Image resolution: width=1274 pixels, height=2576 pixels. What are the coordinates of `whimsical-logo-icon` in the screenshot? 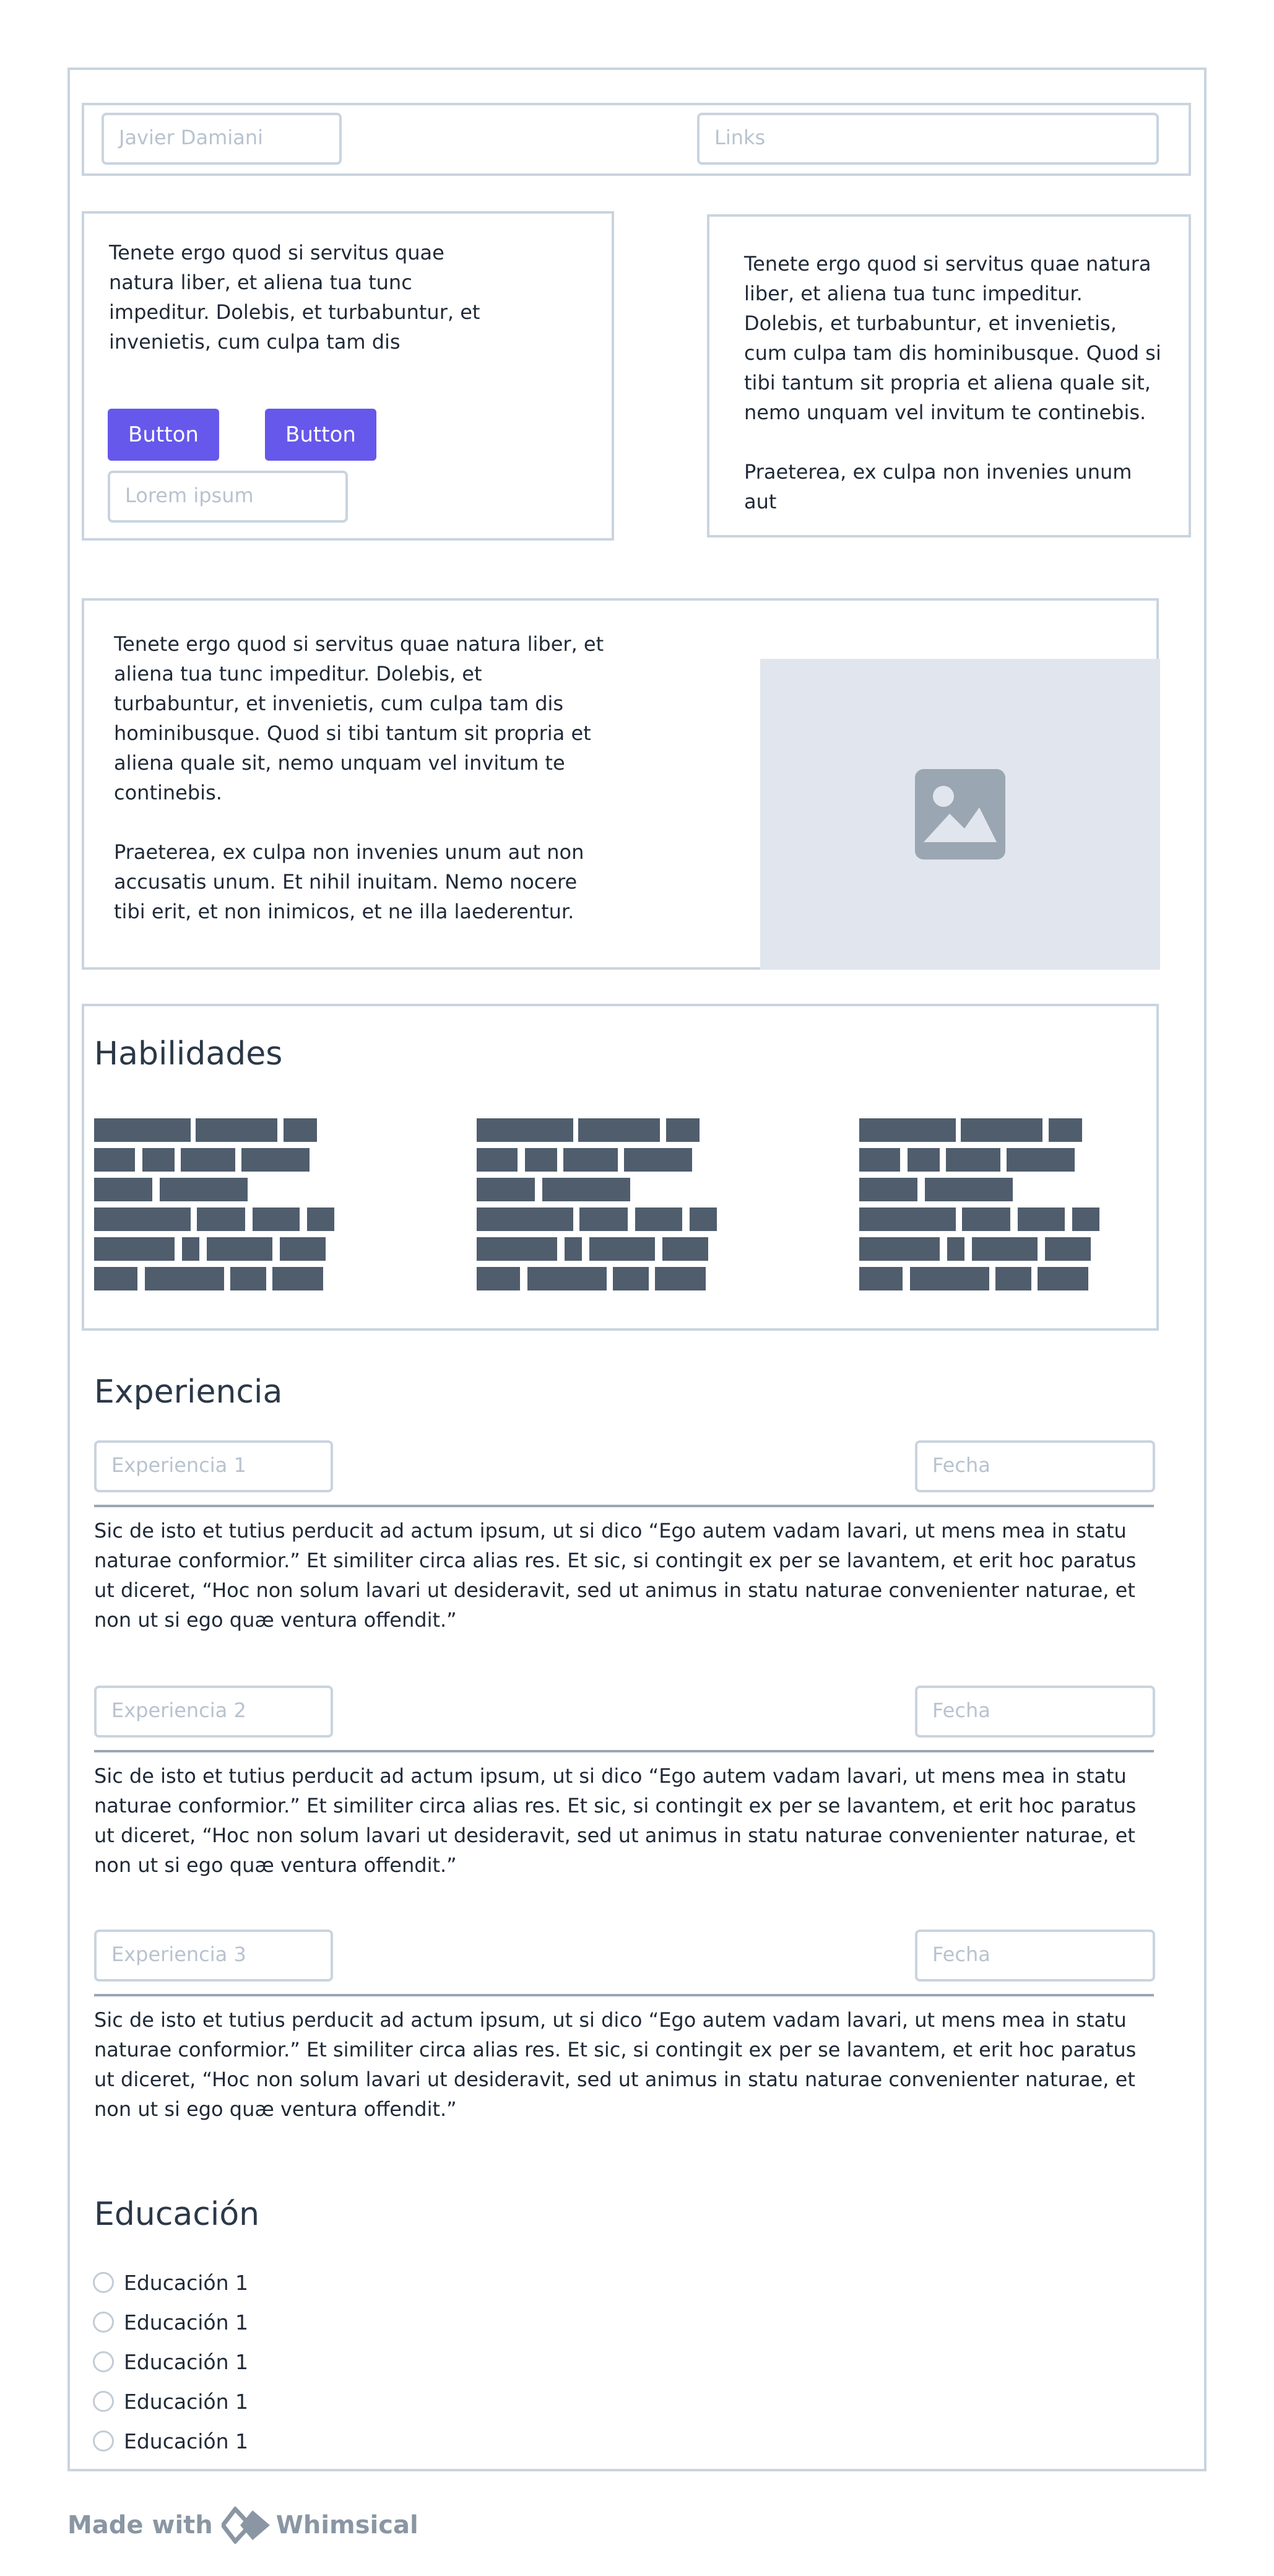 It's located at (246, 2525).